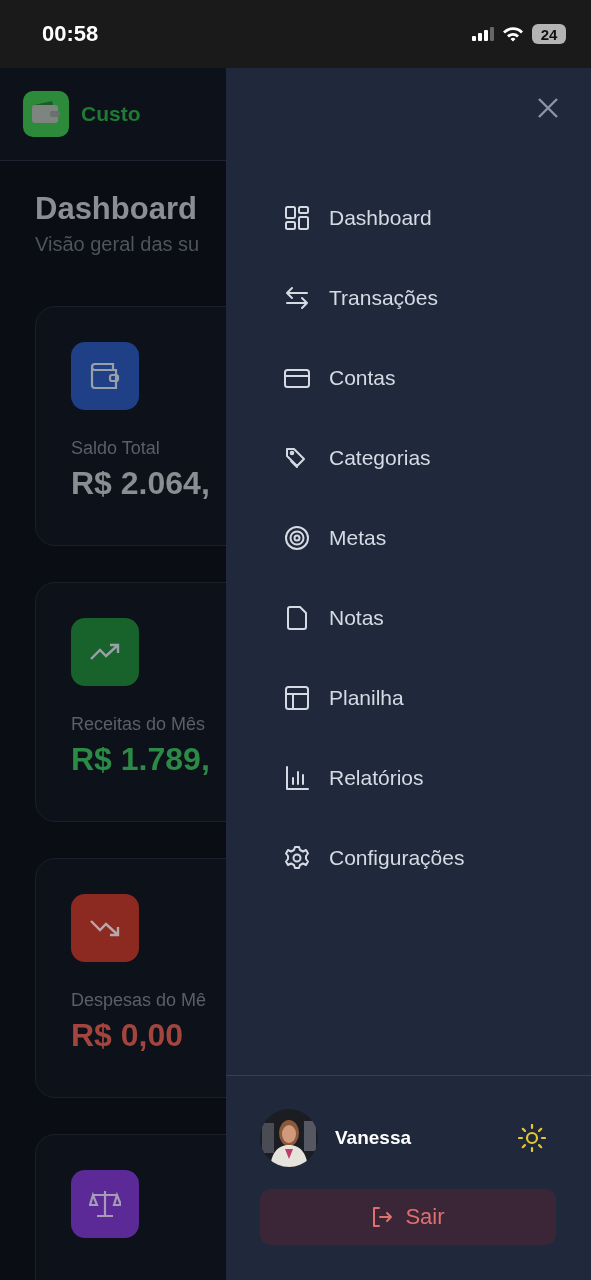 The height and width of the screenshot is (1280, 591). Describe the element at coordinates (382, 1217) in the screenshot. I see `logout-icon` at that location.